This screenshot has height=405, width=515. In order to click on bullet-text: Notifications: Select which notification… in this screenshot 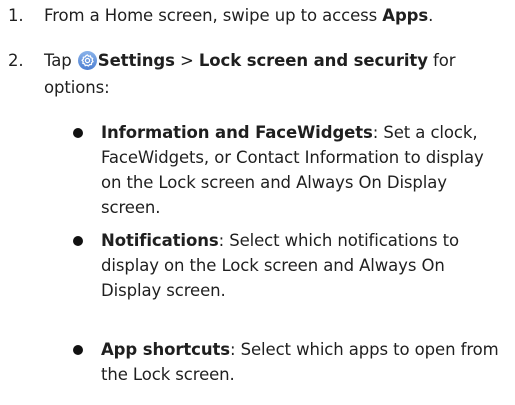, I will do `click(303, 265)`.